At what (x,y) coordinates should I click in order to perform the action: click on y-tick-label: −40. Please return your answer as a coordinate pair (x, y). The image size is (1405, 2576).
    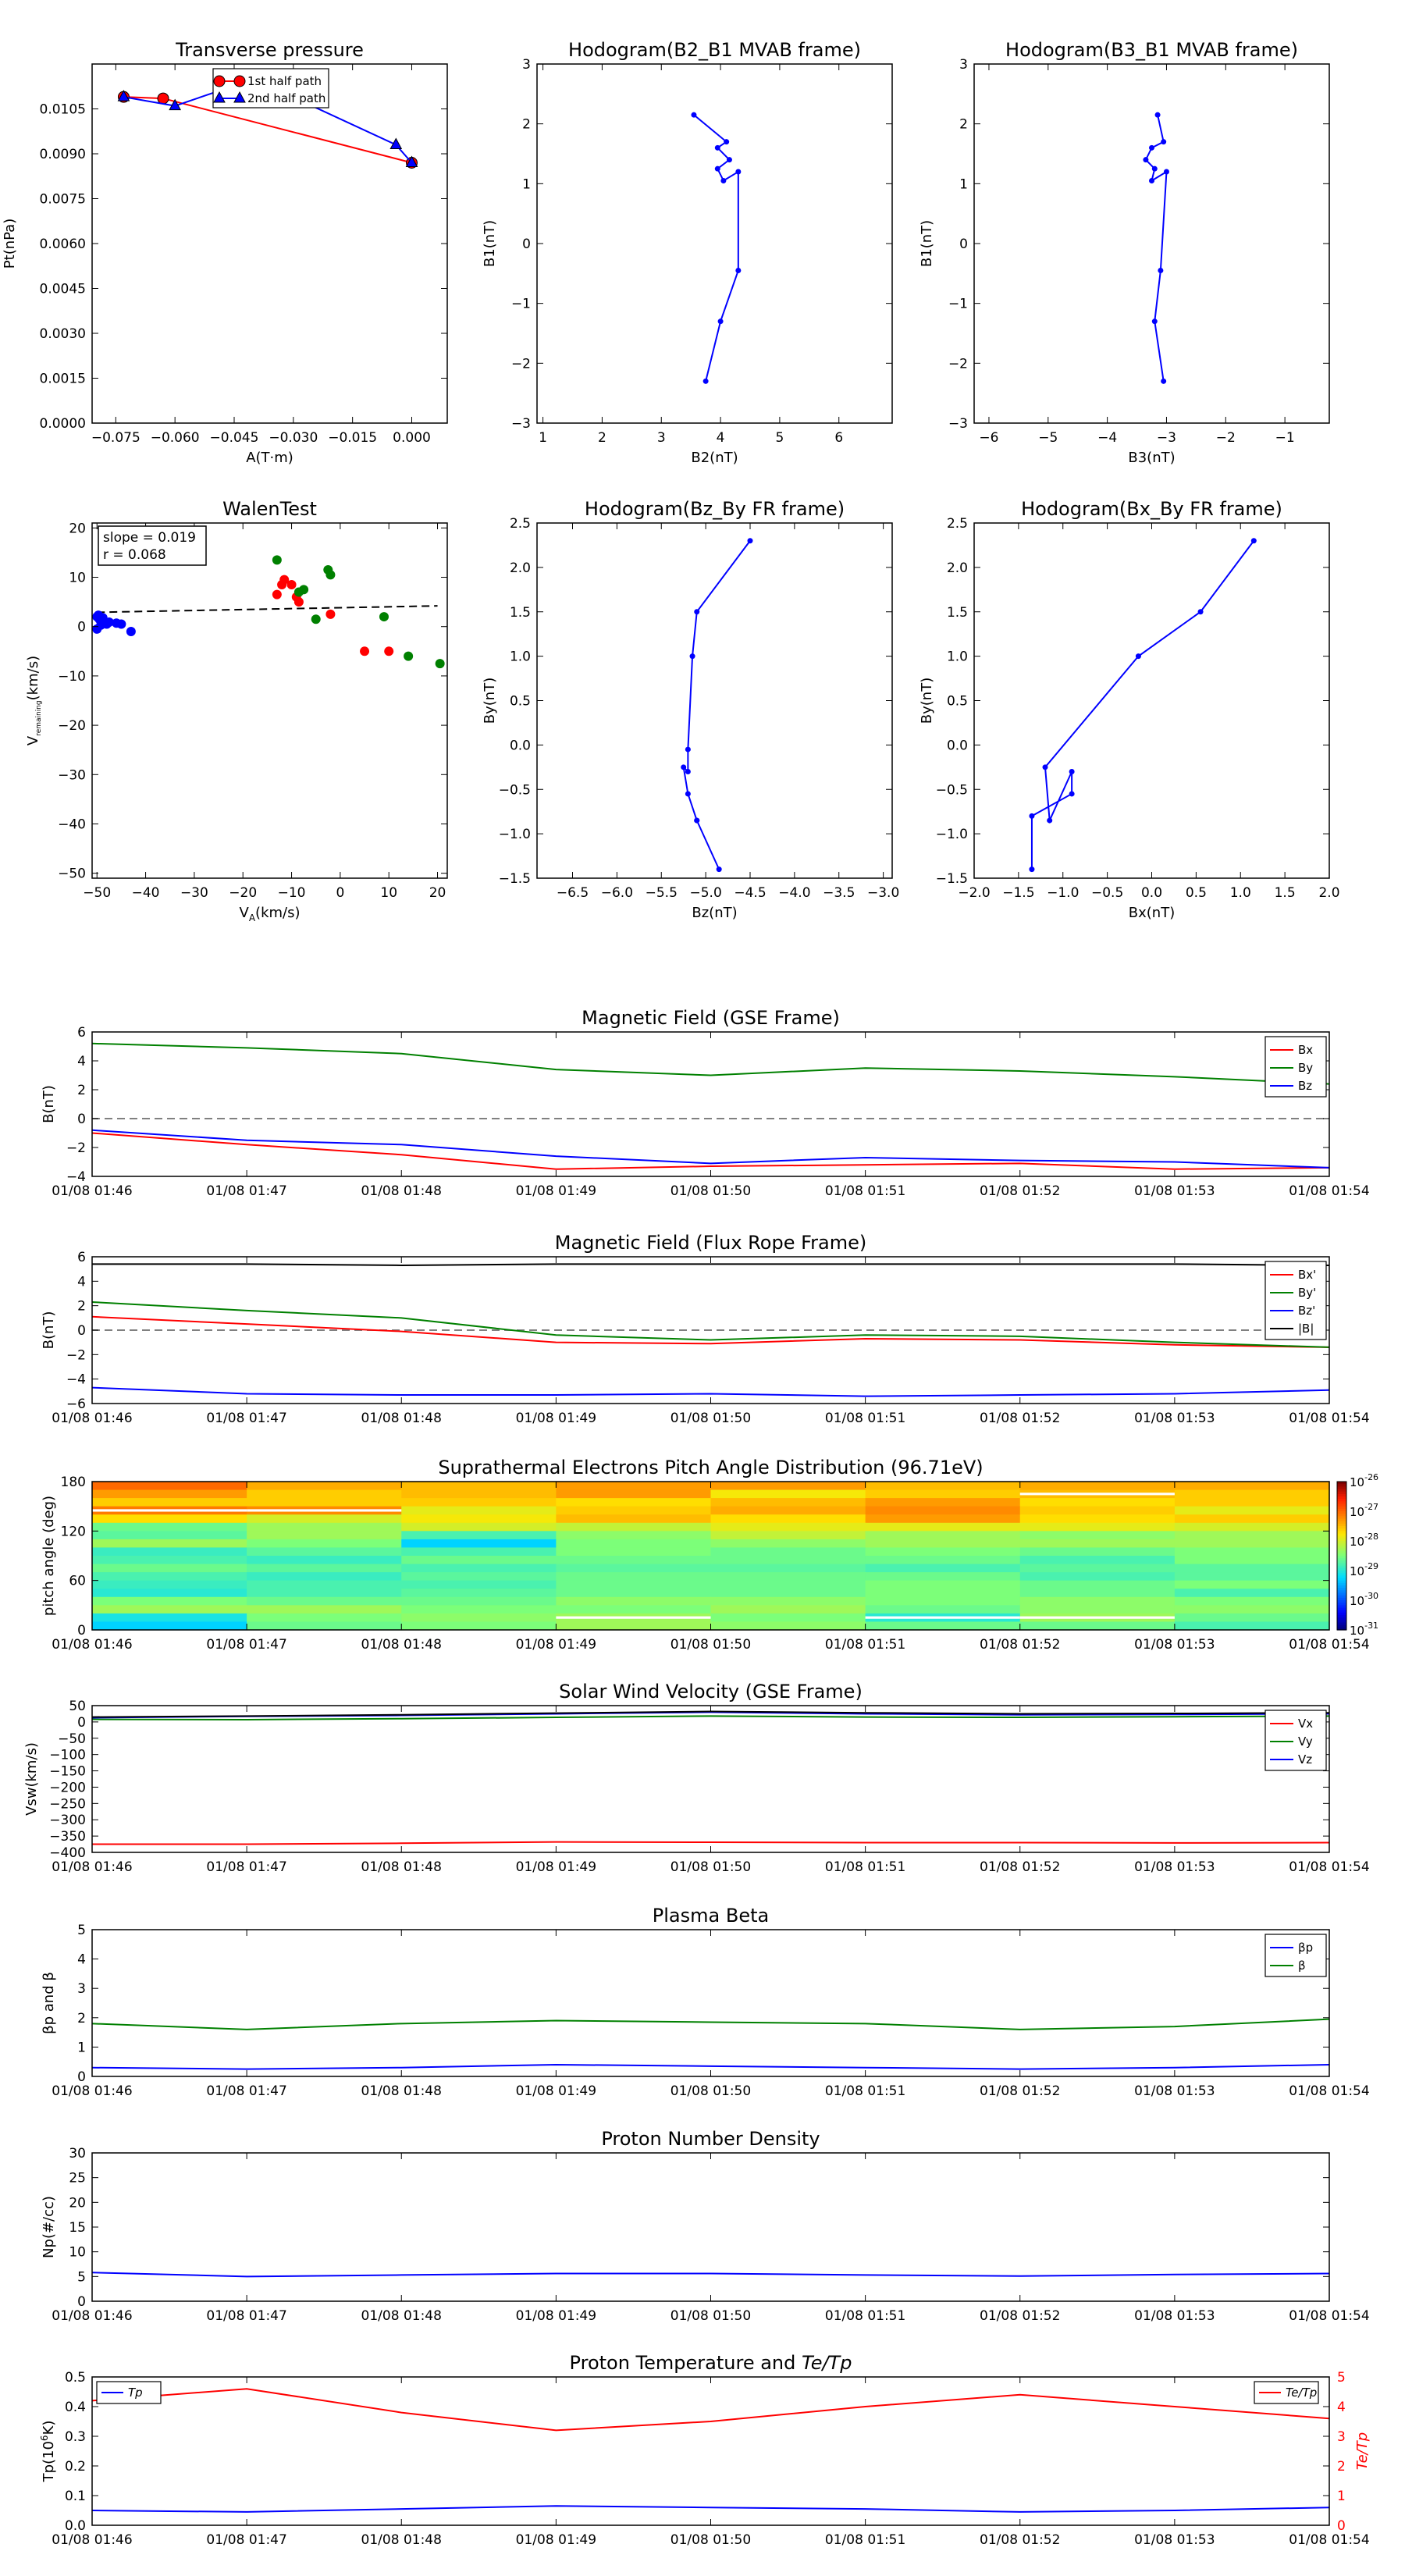
    Looking at the image, I should click on (72, 824).